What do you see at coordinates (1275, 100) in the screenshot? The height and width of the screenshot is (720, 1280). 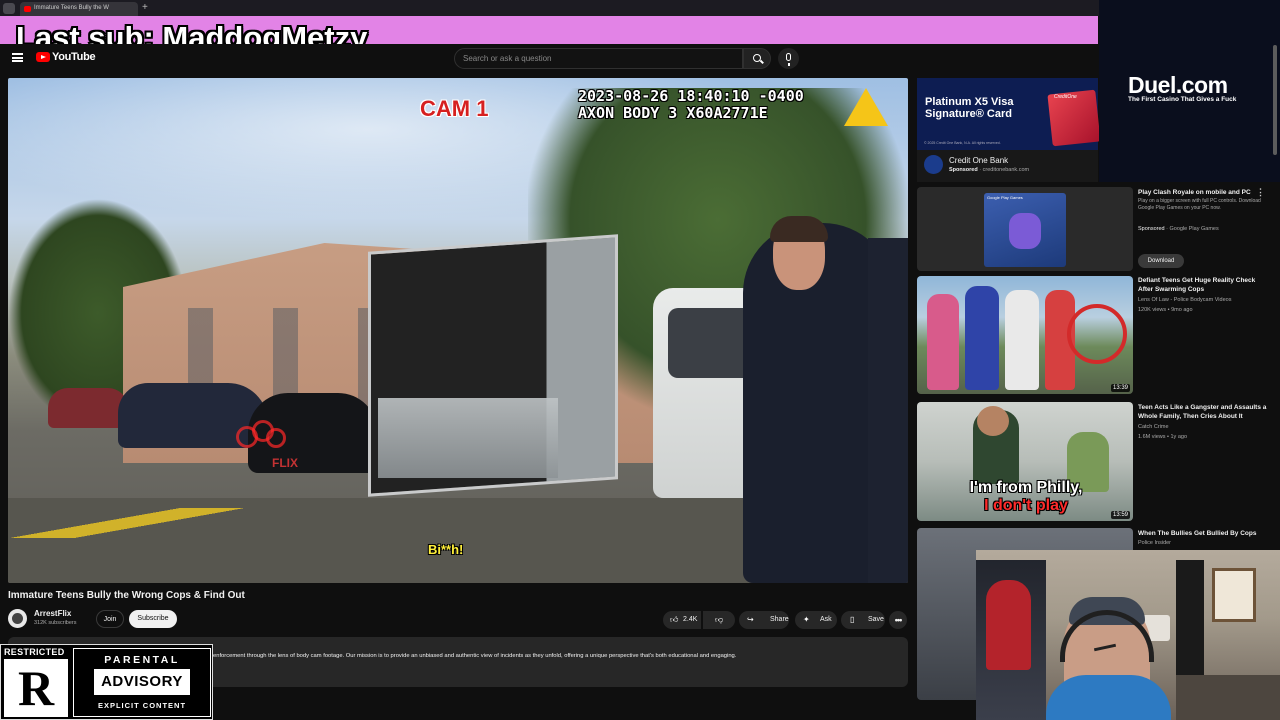 I see `scrollbar-thumb` at bounding box center [1275, 100].